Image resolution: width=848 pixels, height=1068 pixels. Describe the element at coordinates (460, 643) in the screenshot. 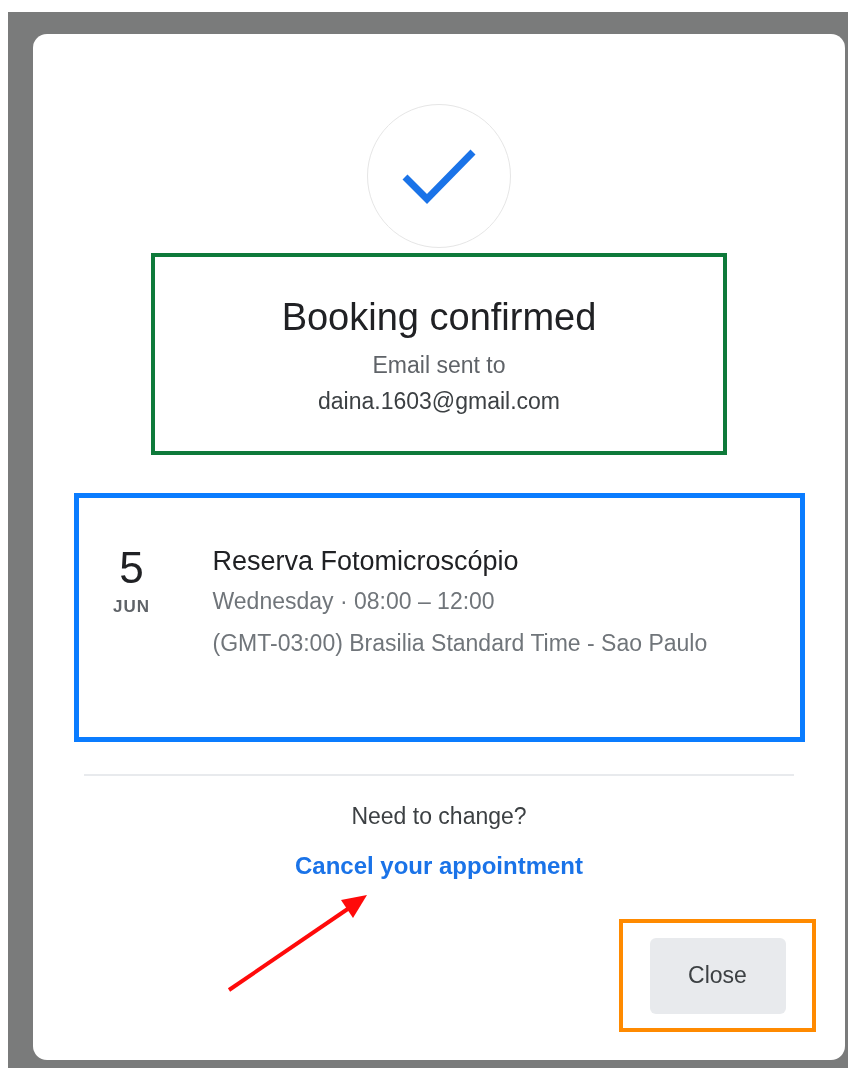

I see `event-timezone: (GMT-03:00) Brasilia Standard Time - Sao Paulo` at that location.